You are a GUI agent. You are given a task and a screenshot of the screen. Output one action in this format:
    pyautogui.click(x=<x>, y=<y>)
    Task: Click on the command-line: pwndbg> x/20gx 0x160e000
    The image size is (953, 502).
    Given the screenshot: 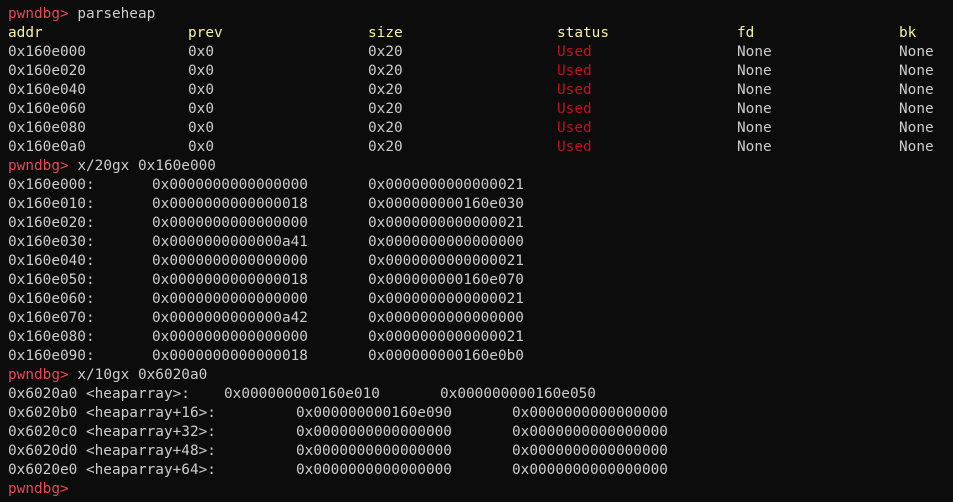 What is the action you would take?
    pyautogui.click(x=476, y=166)
    